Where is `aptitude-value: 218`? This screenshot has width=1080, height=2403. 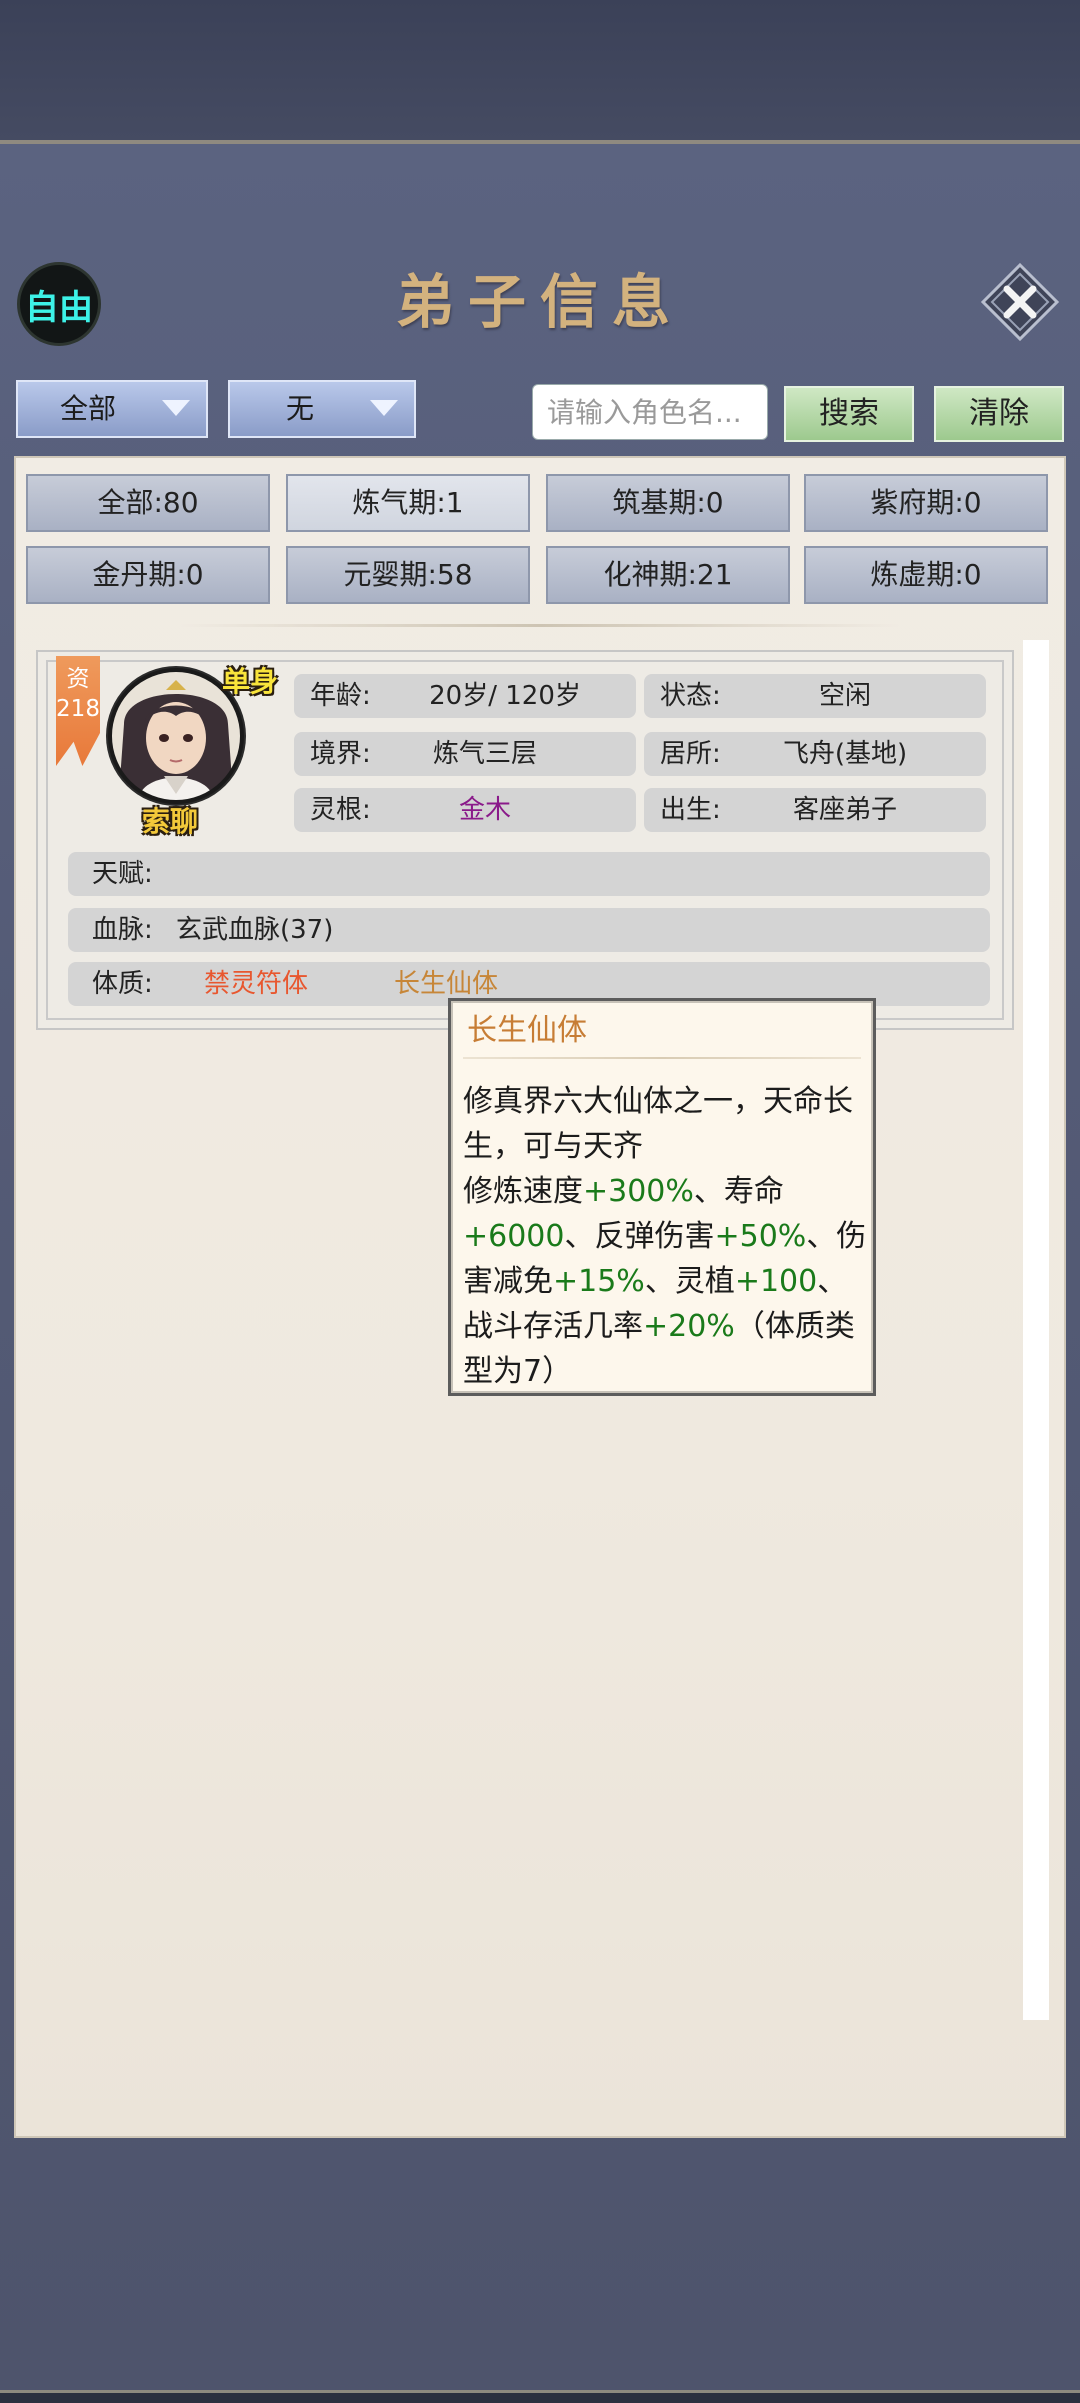 aptitude-value: 218 is located at coordinates (78, 709).